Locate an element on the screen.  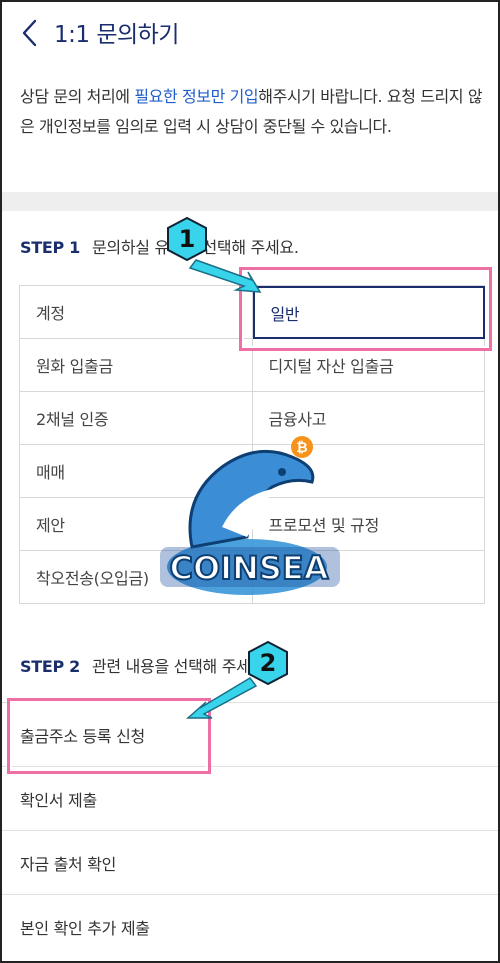
section-divider is located at coordinates (250, 201).